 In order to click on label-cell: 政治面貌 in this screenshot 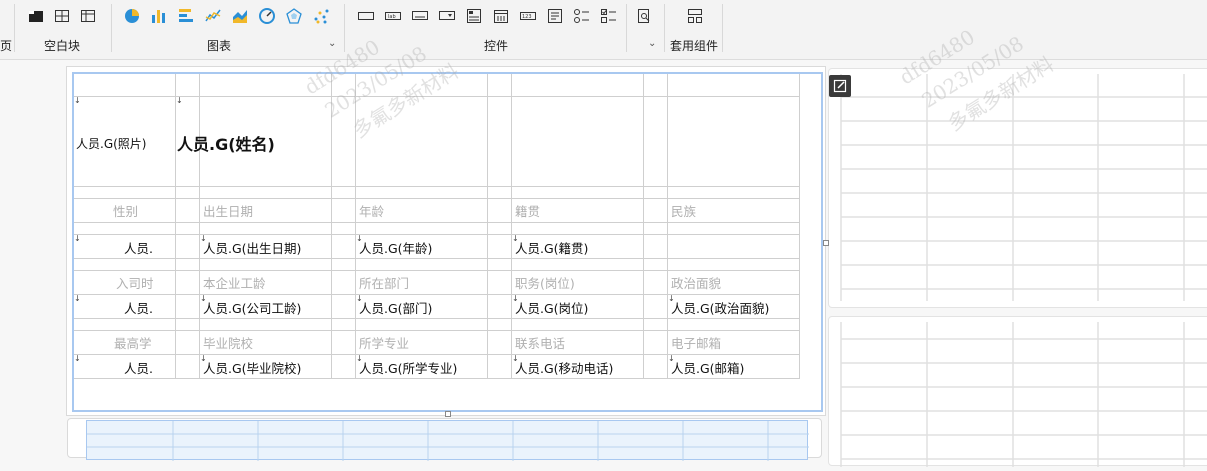, I will do `click(696, 282)`.